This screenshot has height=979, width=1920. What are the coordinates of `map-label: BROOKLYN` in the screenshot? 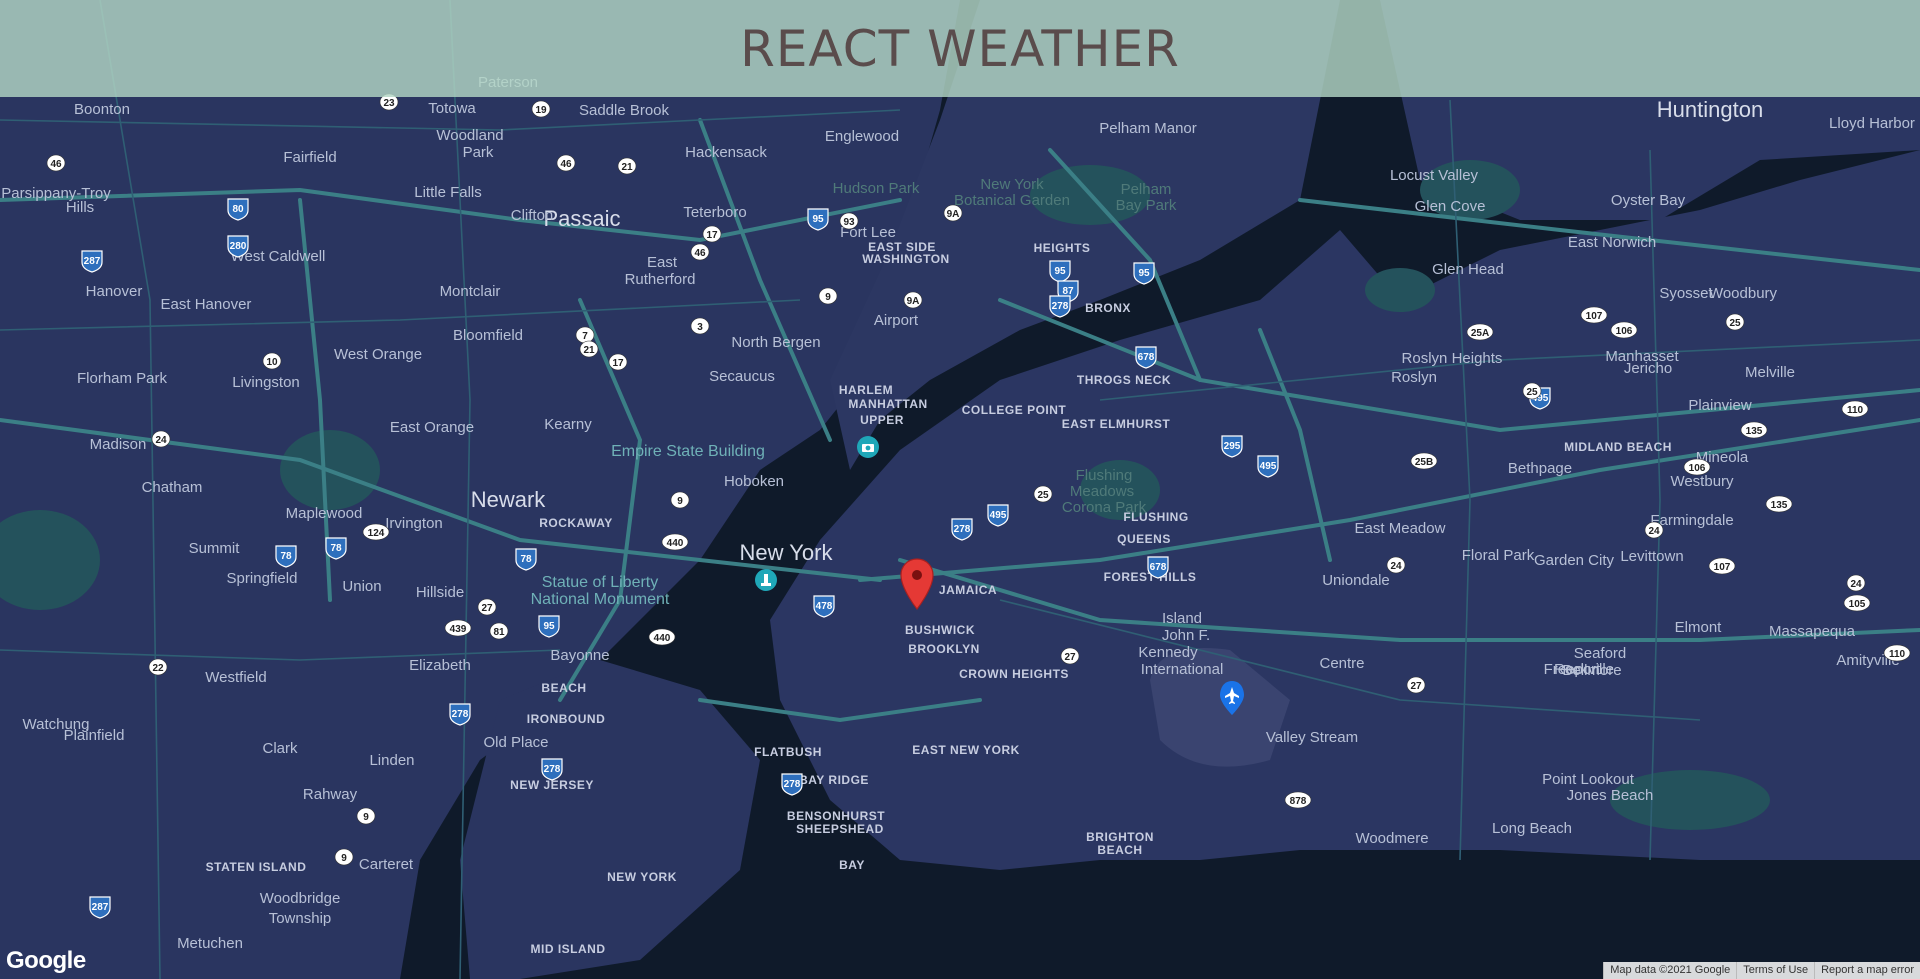 It's located at (944, 649).